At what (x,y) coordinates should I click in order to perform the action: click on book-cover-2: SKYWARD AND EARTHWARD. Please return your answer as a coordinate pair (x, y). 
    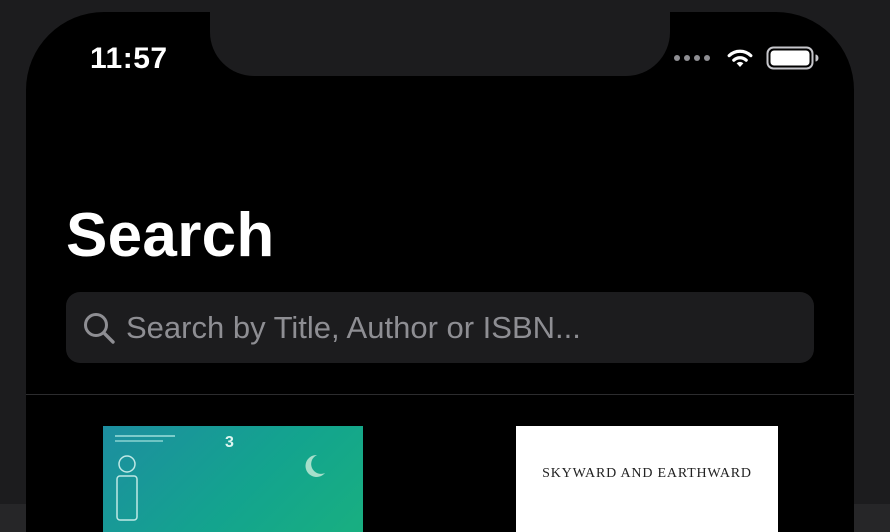
    Looking at the image, I should click on (647, 479).